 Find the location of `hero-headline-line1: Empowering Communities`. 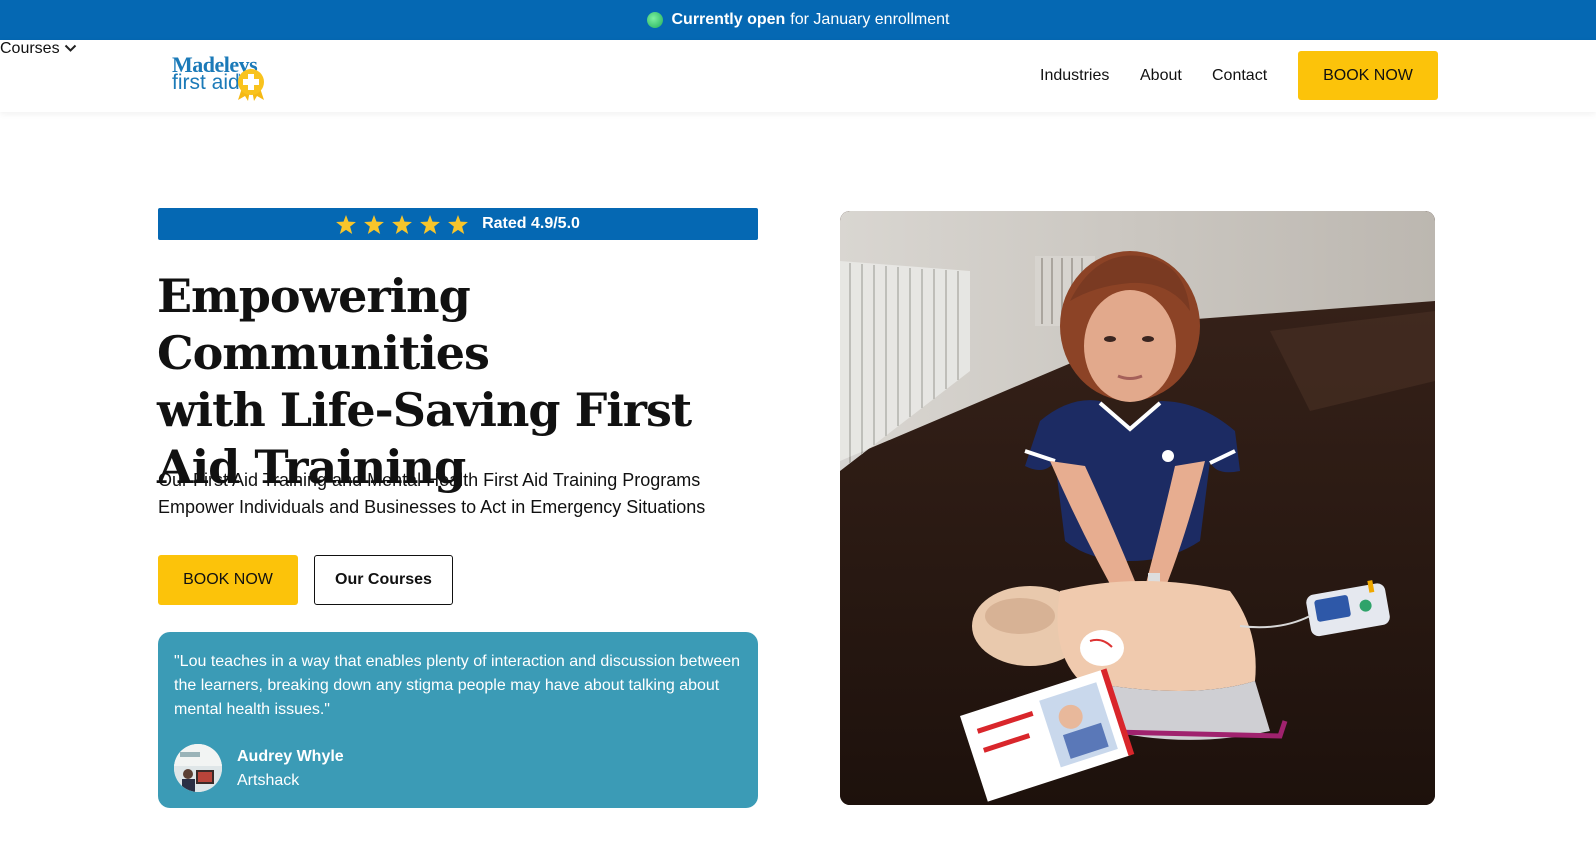

hero-headline-line1: Empowering Communities is located at coordinates (323, 324).